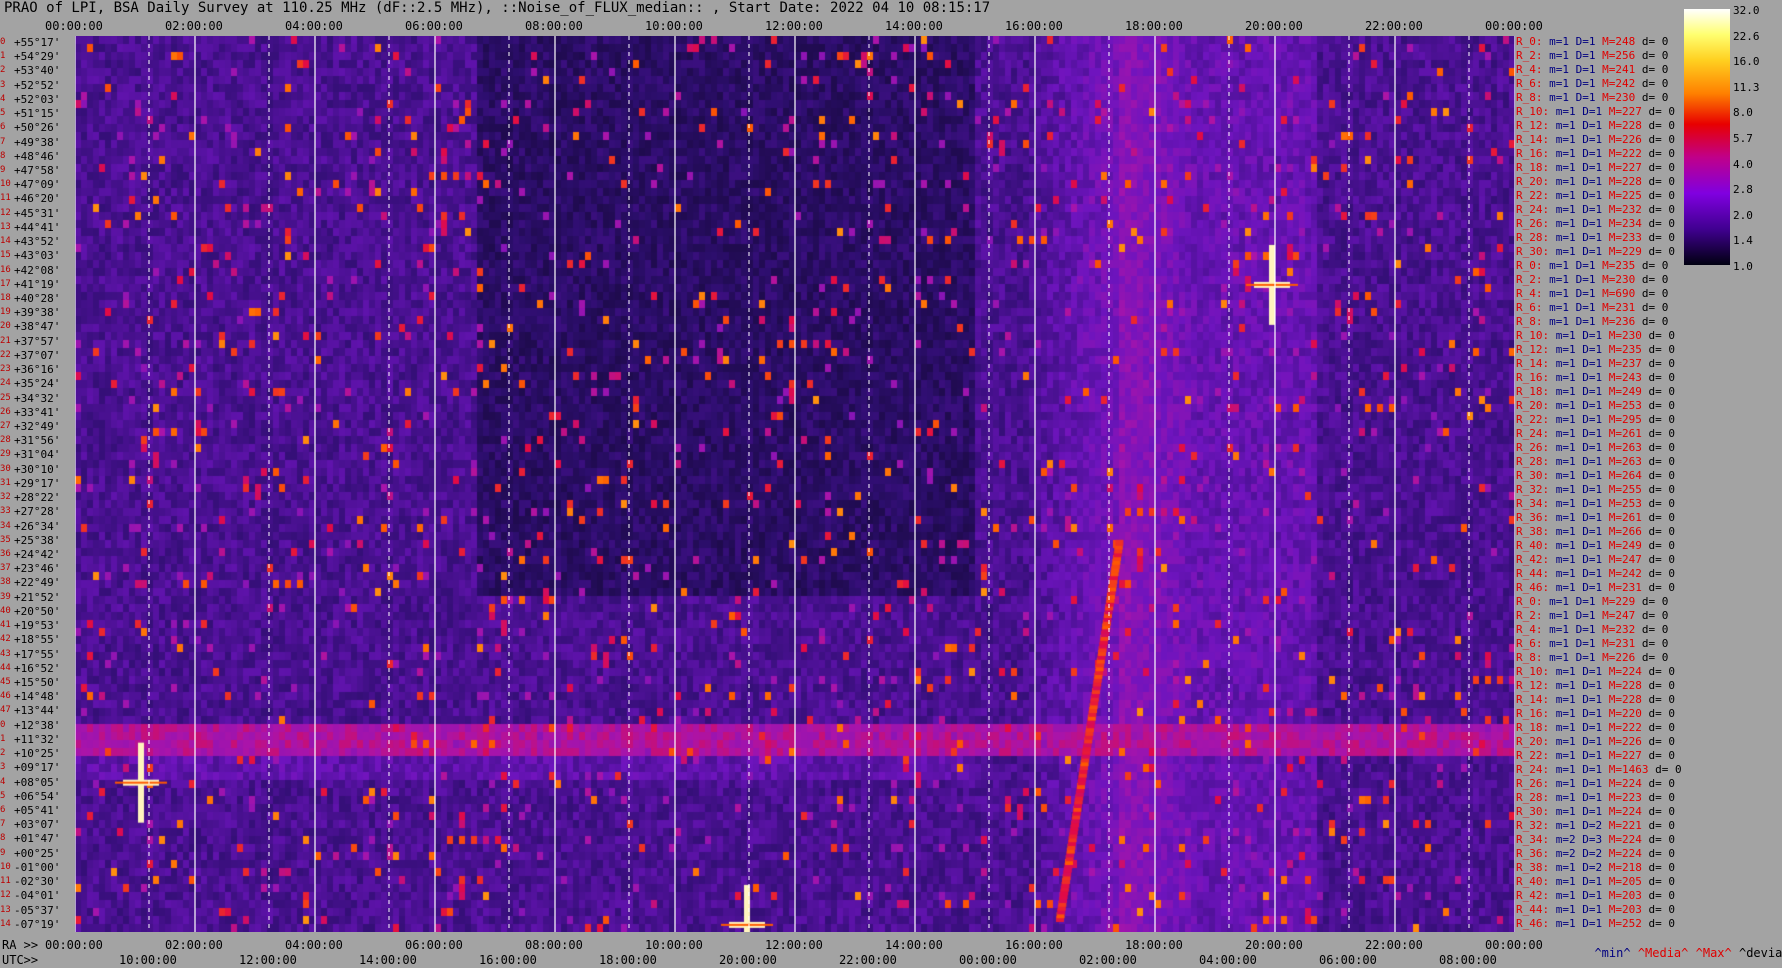 Image resolution: width=1782 pixels, height=968 pixels. I want to click on dec-row-index: 33, so click(5, 511).